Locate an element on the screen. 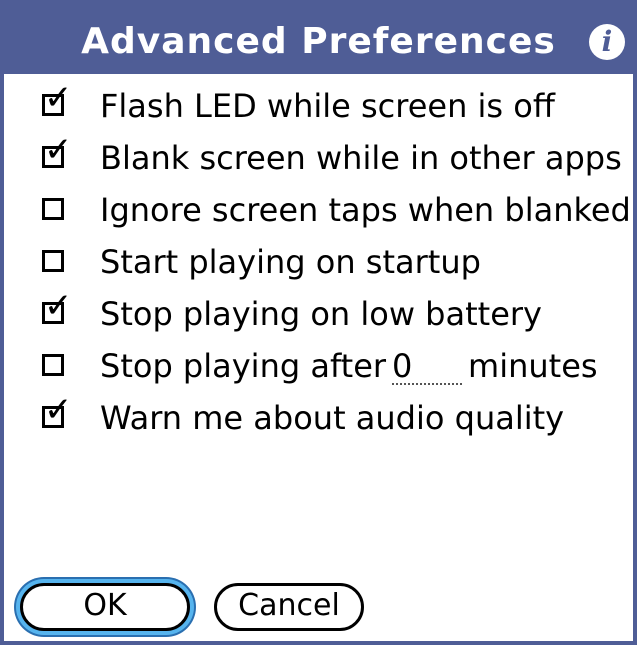 This screenshot has height=645, width=637. option-label: Warn me about audio quality is located at coordinates (332, 418).